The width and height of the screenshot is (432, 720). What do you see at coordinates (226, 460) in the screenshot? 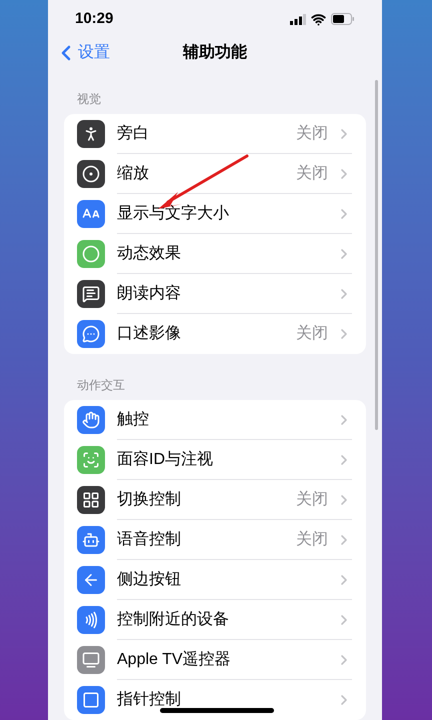
I see `setting-label: 面容ID与注视` at bounding box center [226, 460].